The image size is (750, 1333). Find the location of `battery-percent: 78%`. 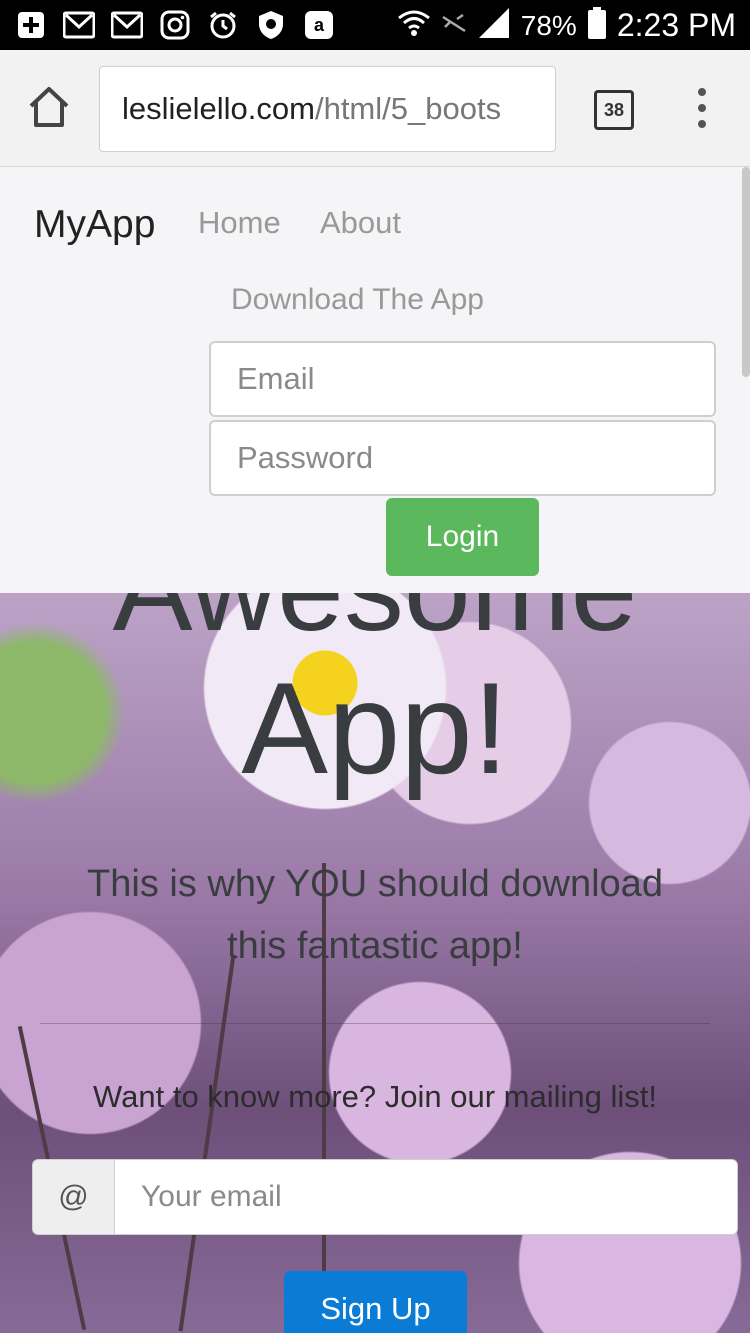

battery-percent: 78% is located at coordinates (548, 25).